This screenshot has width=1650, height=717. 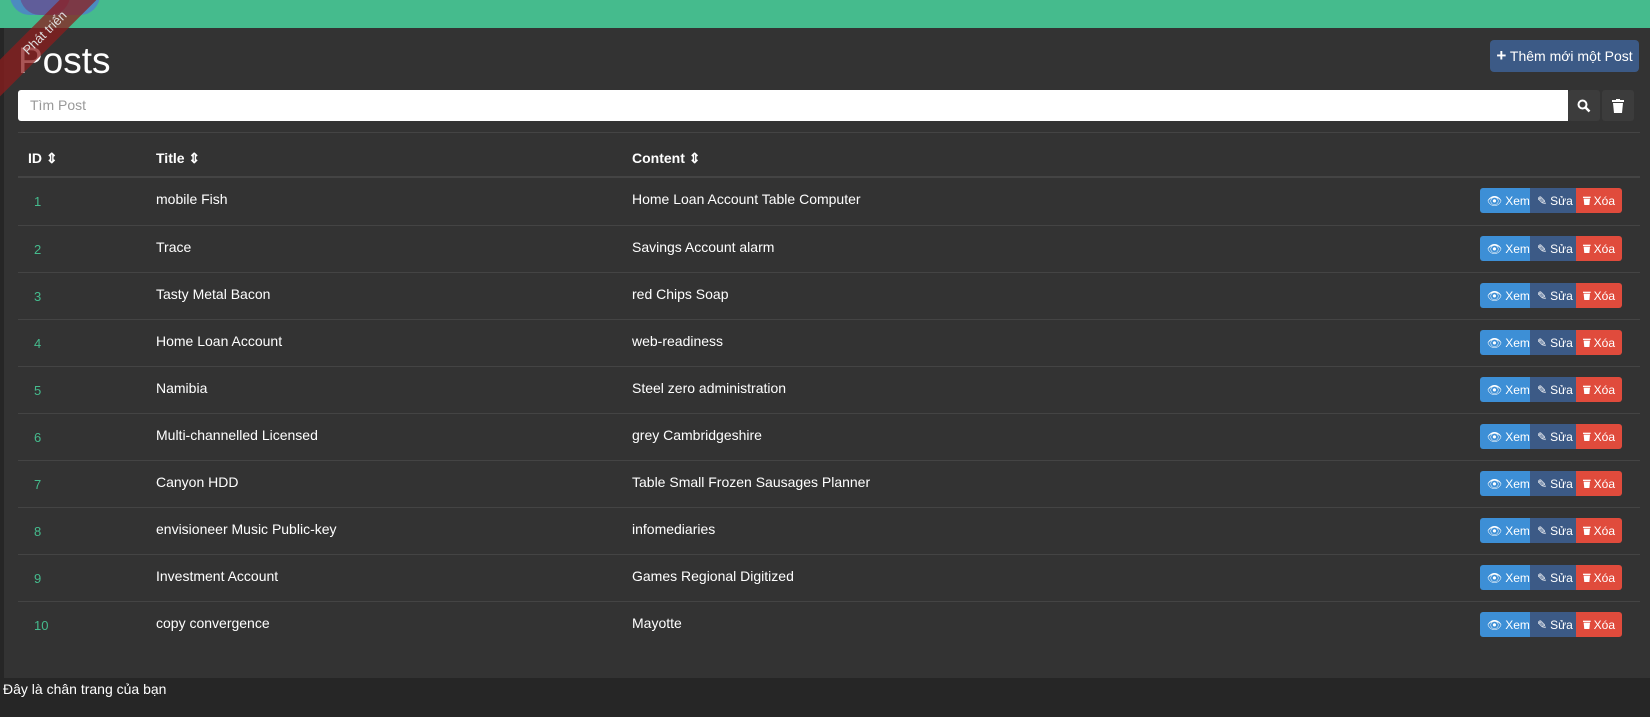 I want to click on row-id: 1, so click(x=37, y=201).